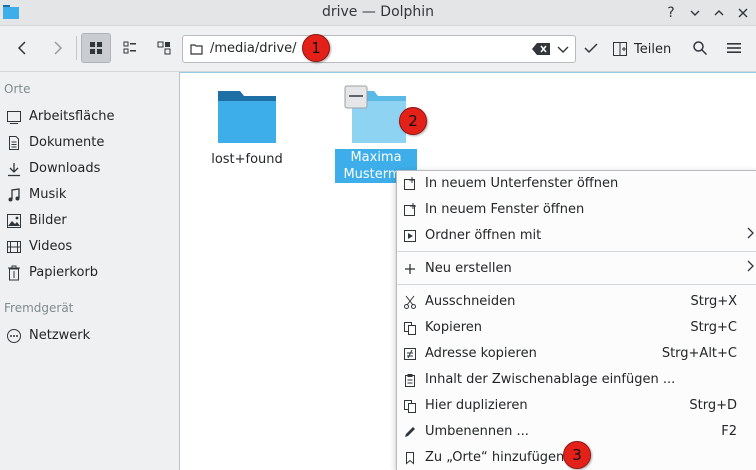 This screenshot has height=470, width=756. What do you see at coordinates (476, 405) in the screenshot?
I see `menu-item-label: Hier duplizieren` at bounding box center [476, 405].